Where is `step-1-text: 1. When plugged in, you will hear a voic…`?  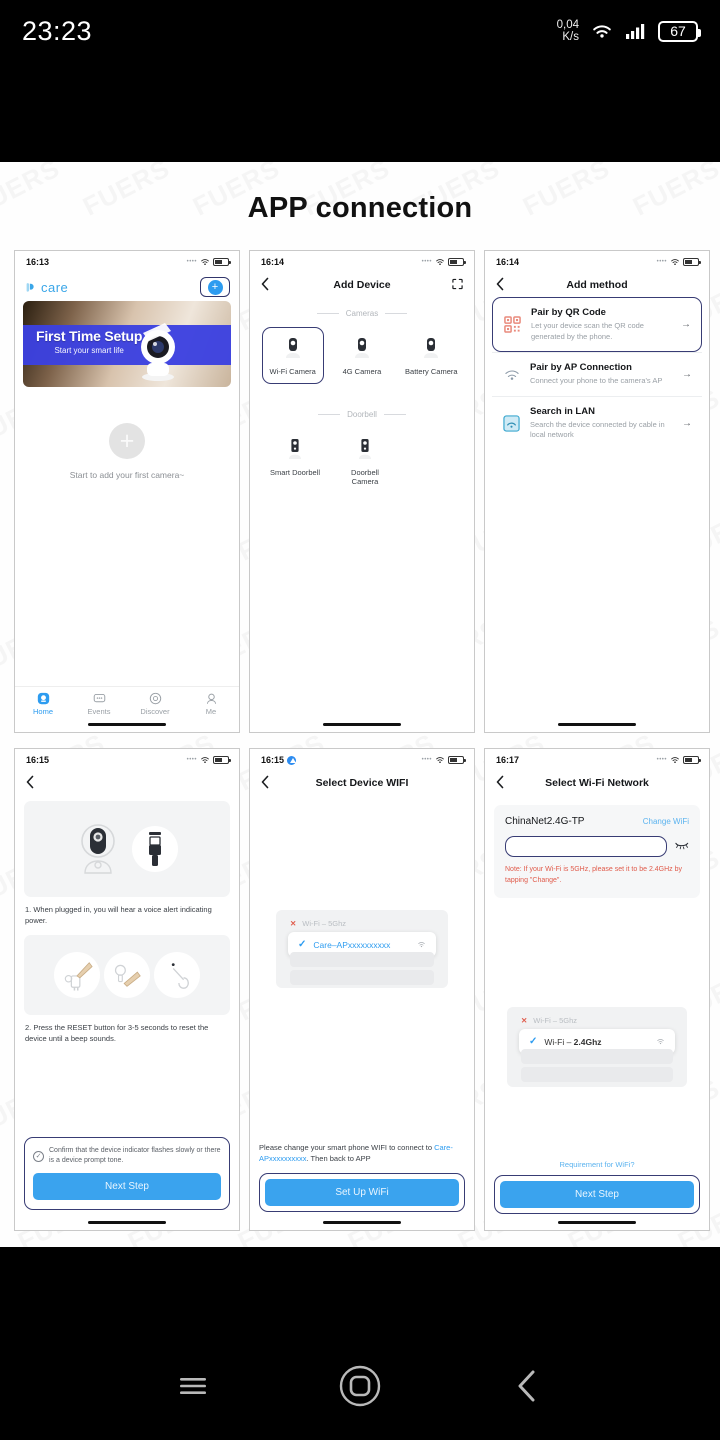 step-1-text: 1. When plugged in, you will hear a voic… is located at coordinates (118, 915).